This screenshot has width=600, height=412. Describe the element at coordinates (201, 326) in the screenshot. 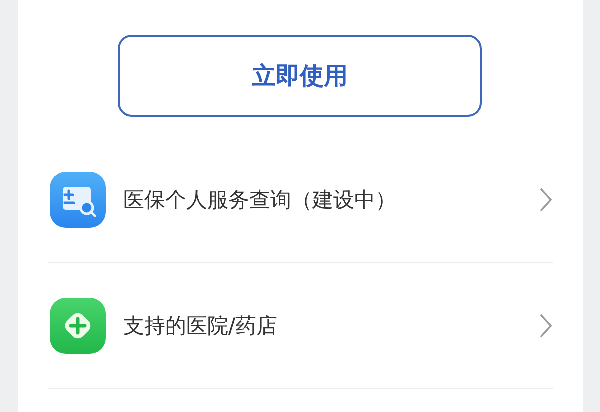

I see `menu-item-label: 支持的医院/药店` at that location.